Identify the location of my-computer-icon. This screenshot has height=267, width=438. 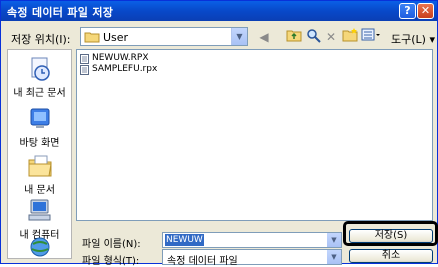
(39, 210).